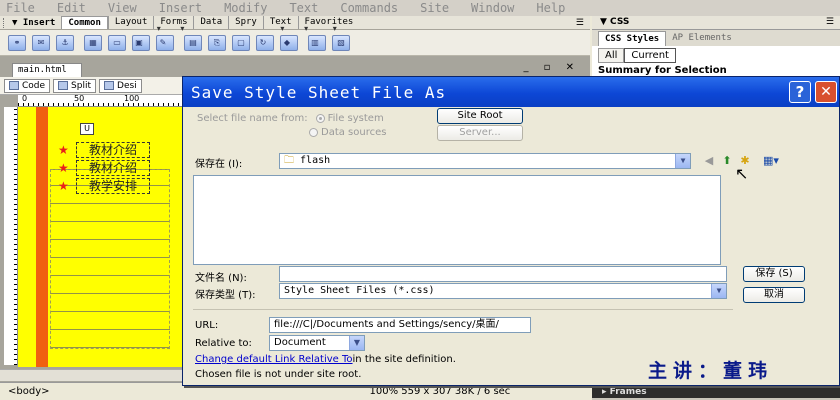  What do you see at coordinates (141, 42) in the screenshot?
I see `image-icon: ▣` at bounding box center [141, 42].